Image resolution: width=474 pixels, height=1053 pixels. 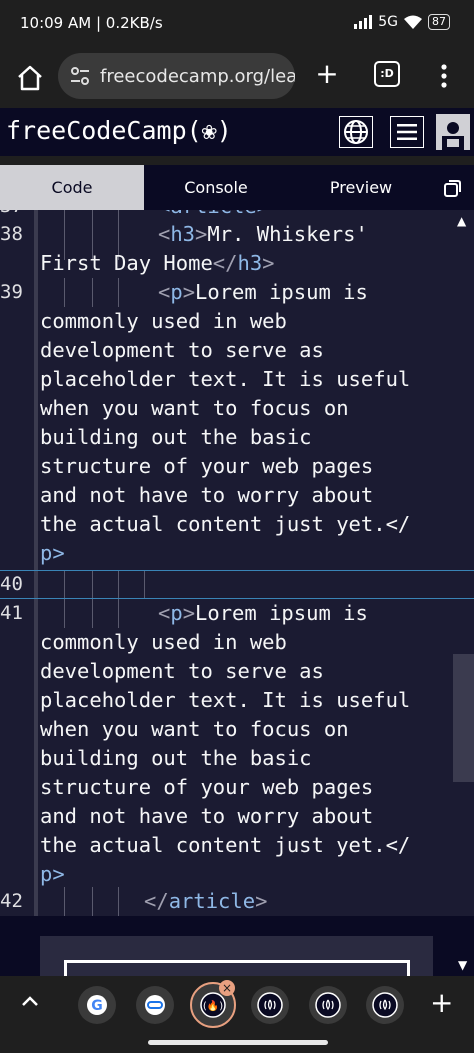 What do you see at coordinates (207, 466) in the screenshot?
I see `code-line-39-wrap: structure of your web pages` at bounding box center [207, 466].